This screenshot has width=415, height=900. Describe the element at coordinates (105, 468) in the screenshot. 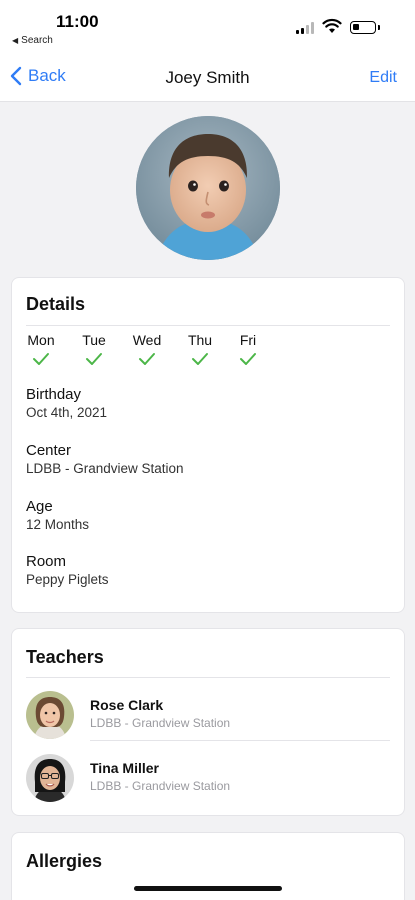

I see `center-value: LDBB - Grandview Station` at that location.